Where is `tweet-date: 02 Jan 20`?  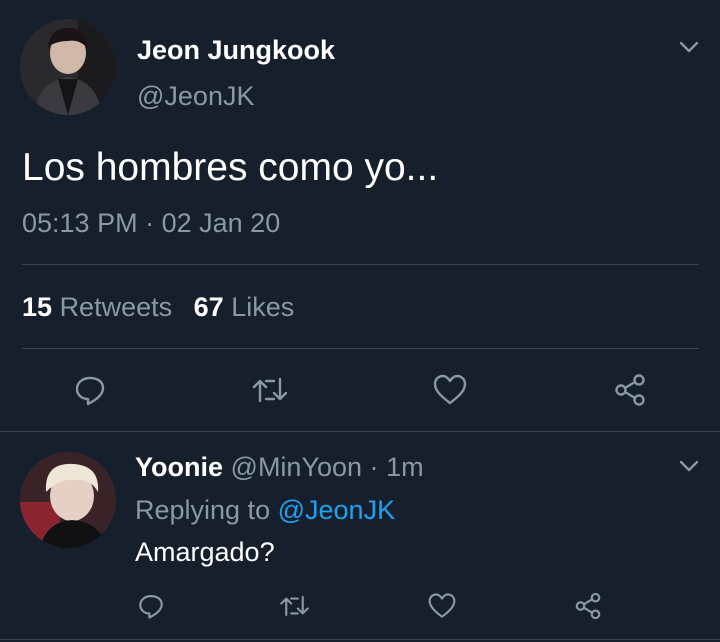 tweet-date: 02 Jan 20 is located at coordinates (221, 223).